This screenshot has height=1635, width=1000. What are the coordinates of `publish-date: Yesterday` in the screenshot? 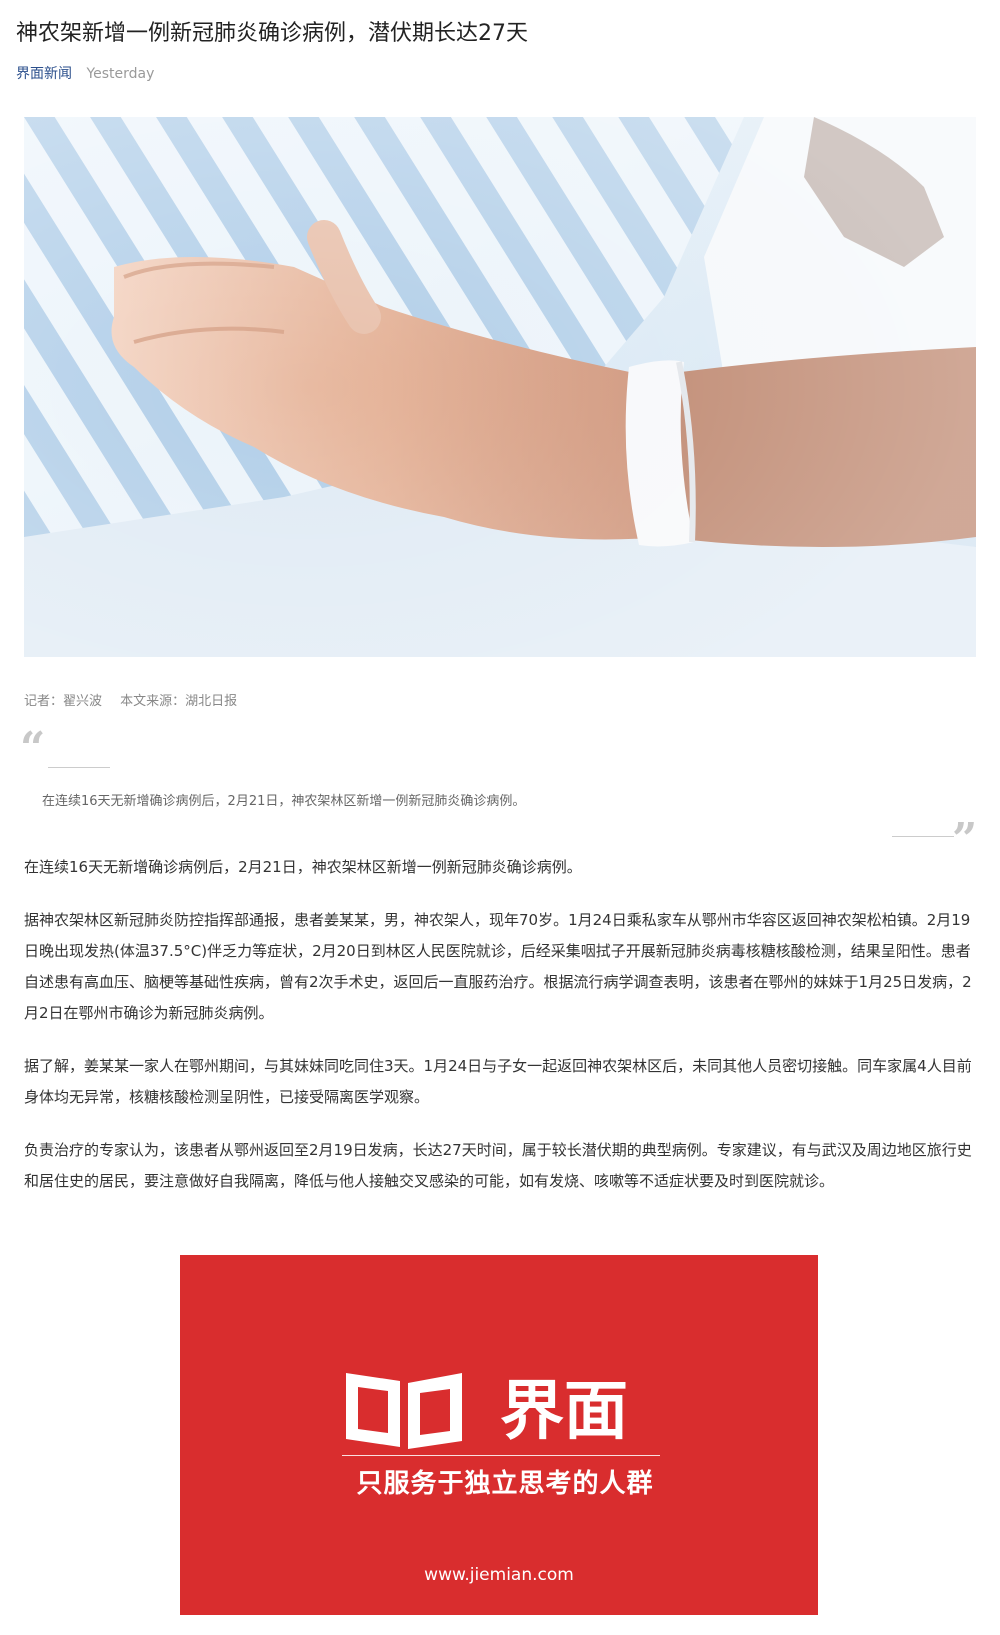 It's located at (120, 74).